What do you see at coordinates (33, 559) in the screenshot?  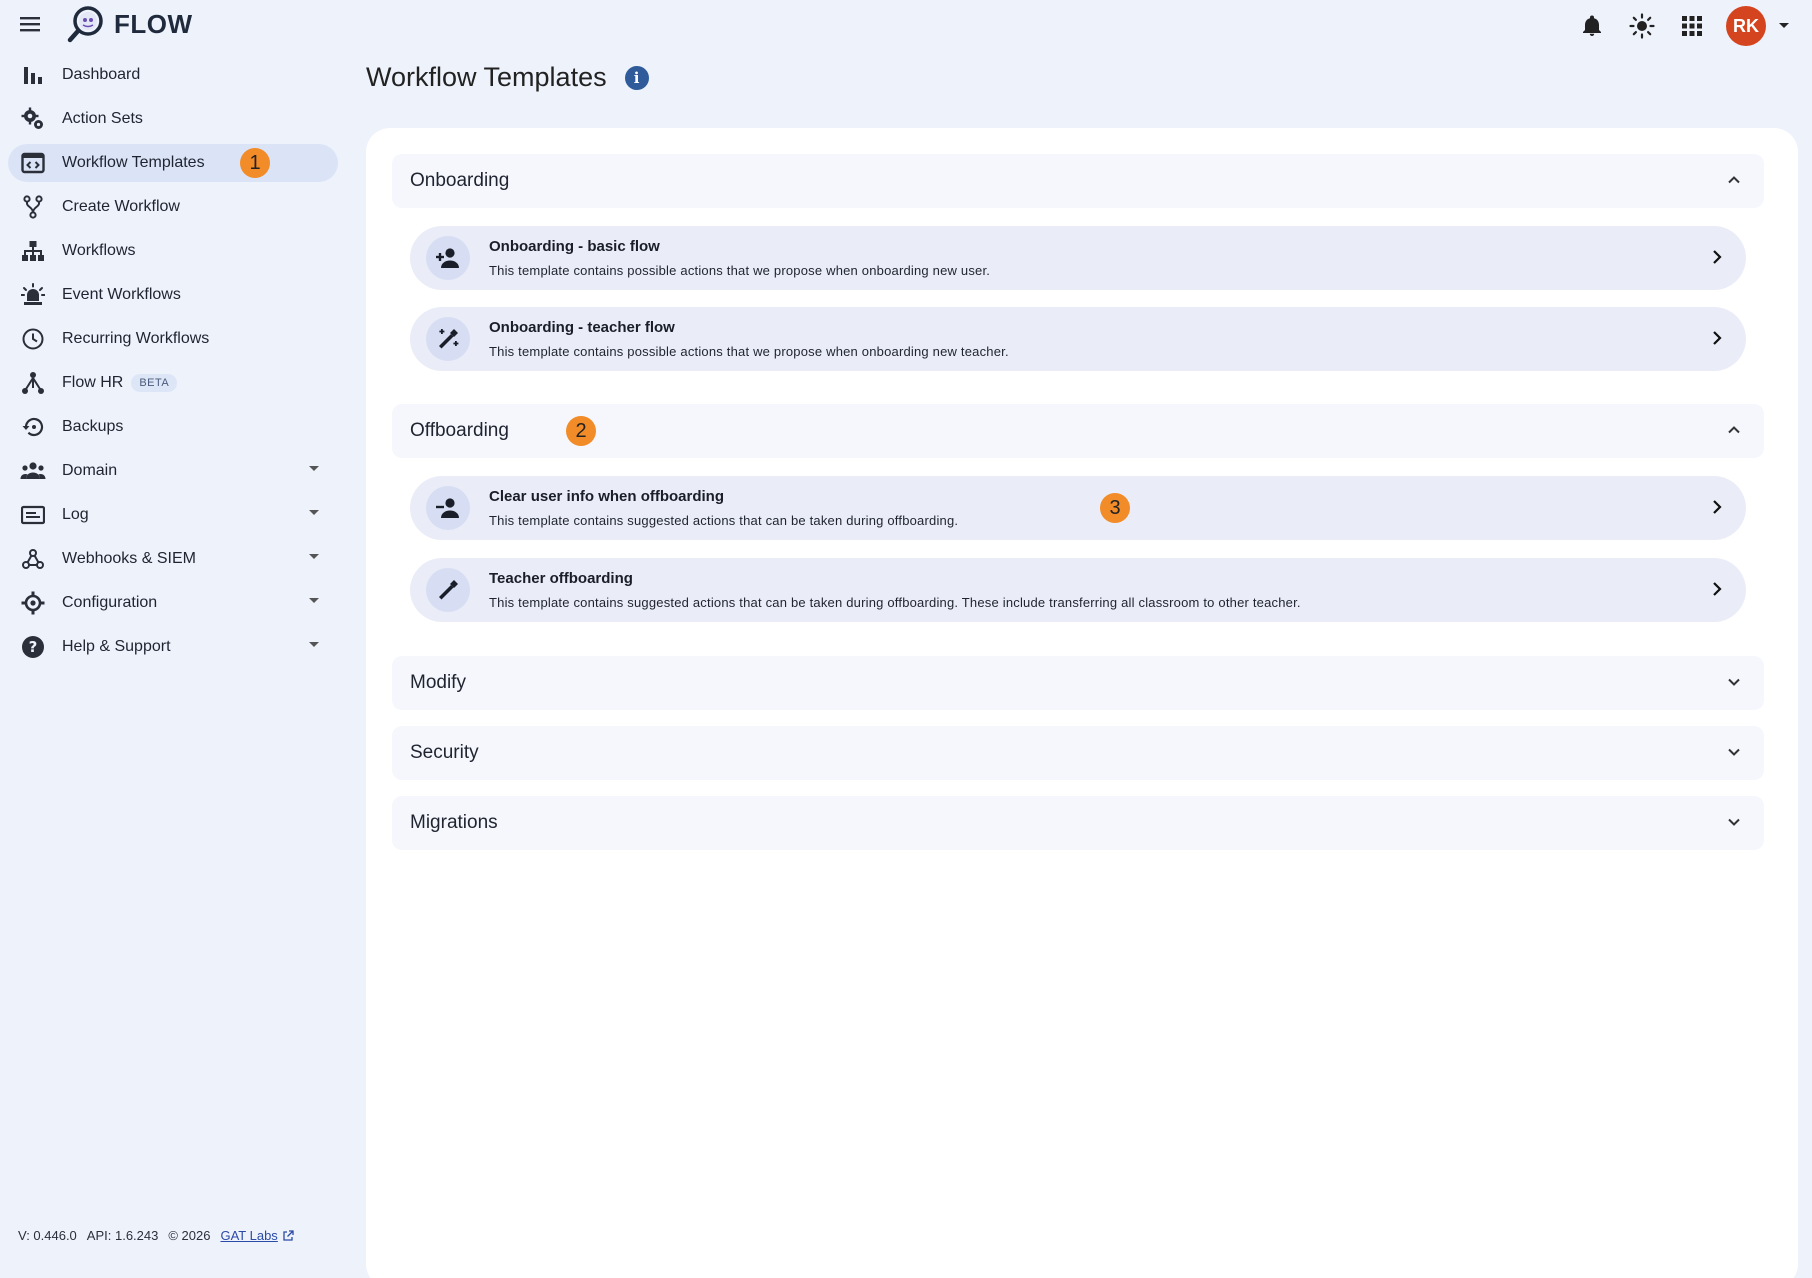 I see `webhook-icon` at bounding box center [33, 559].